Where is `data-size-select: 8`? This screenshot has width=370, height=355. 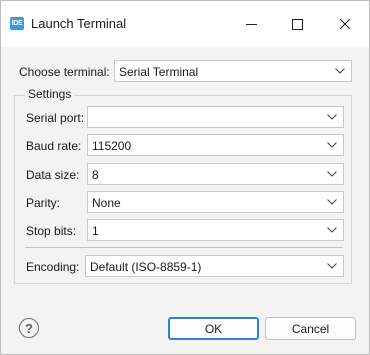 data-size-select: 8 is located at coordinates (215, 174).